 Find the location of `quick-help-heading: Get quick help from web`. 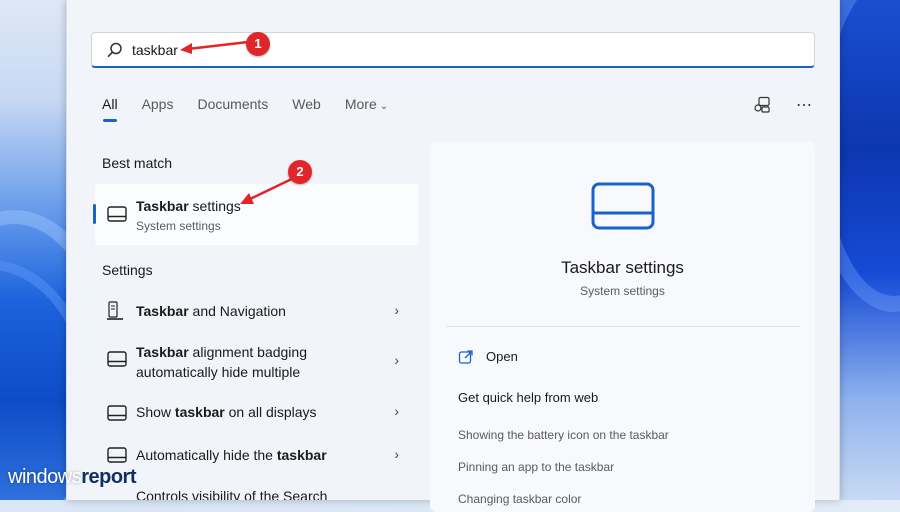

quick-help-heading: Get quick help from web is located at coordinates (528, 397).